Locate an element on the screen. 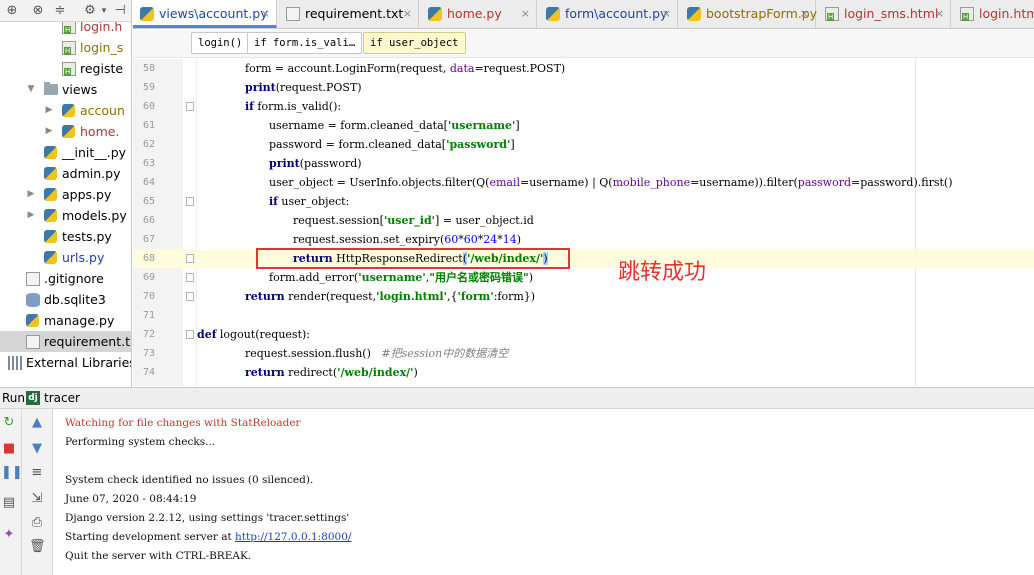 This screenshot has width=1034, height=575. tree-item: .gitignore is located at coordinates (65, 278).